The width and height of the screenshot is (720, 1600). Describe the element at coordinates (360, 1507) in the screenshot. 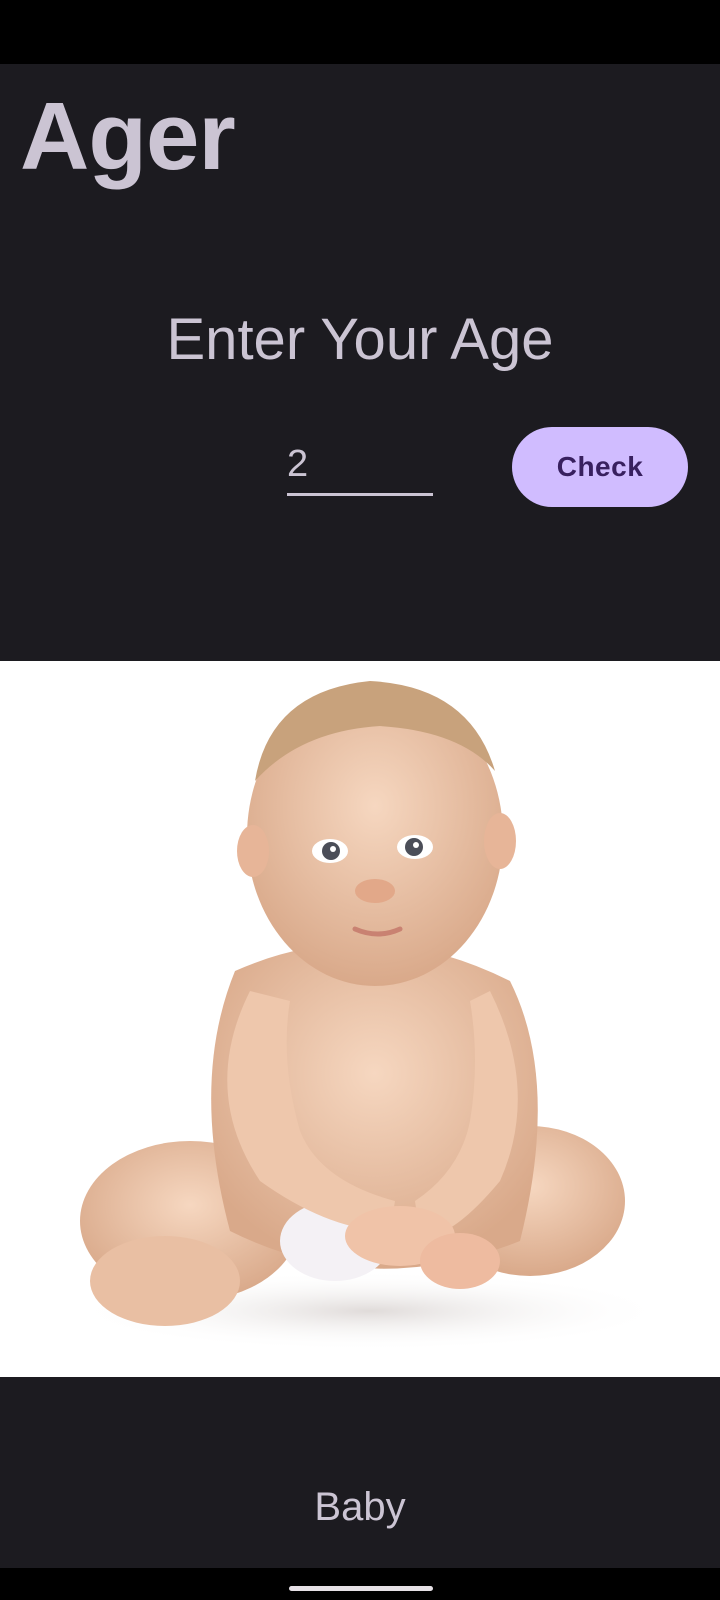

I see `age-category-label: Baby` at that location.